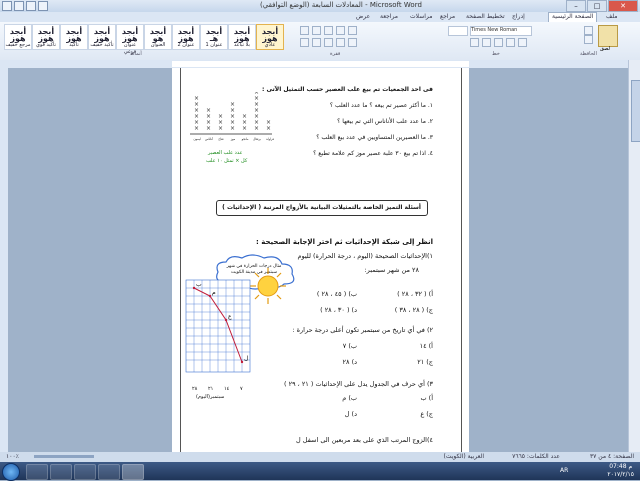 This screenshot has height=481, width=640. I want to click on language-tray: AR, so click(564, 470).